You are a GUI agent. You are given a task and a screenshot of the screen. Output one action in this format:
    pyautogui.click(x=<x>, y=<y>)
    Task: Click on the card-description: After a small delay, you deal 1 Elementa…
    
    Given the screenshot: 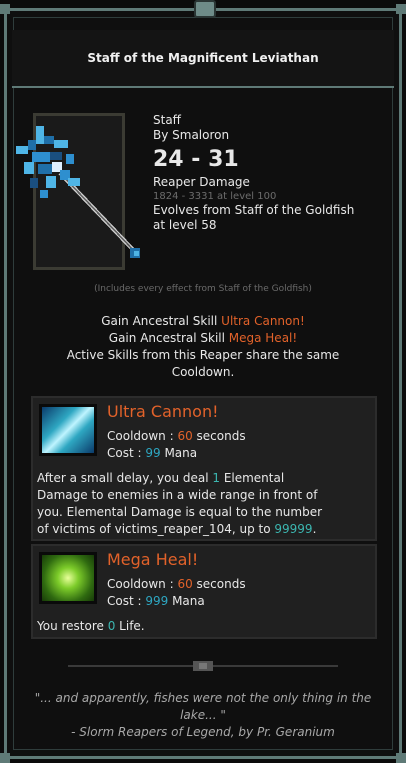 What is the action you would take?
    pyautogui.click(x=204, y=504)
    